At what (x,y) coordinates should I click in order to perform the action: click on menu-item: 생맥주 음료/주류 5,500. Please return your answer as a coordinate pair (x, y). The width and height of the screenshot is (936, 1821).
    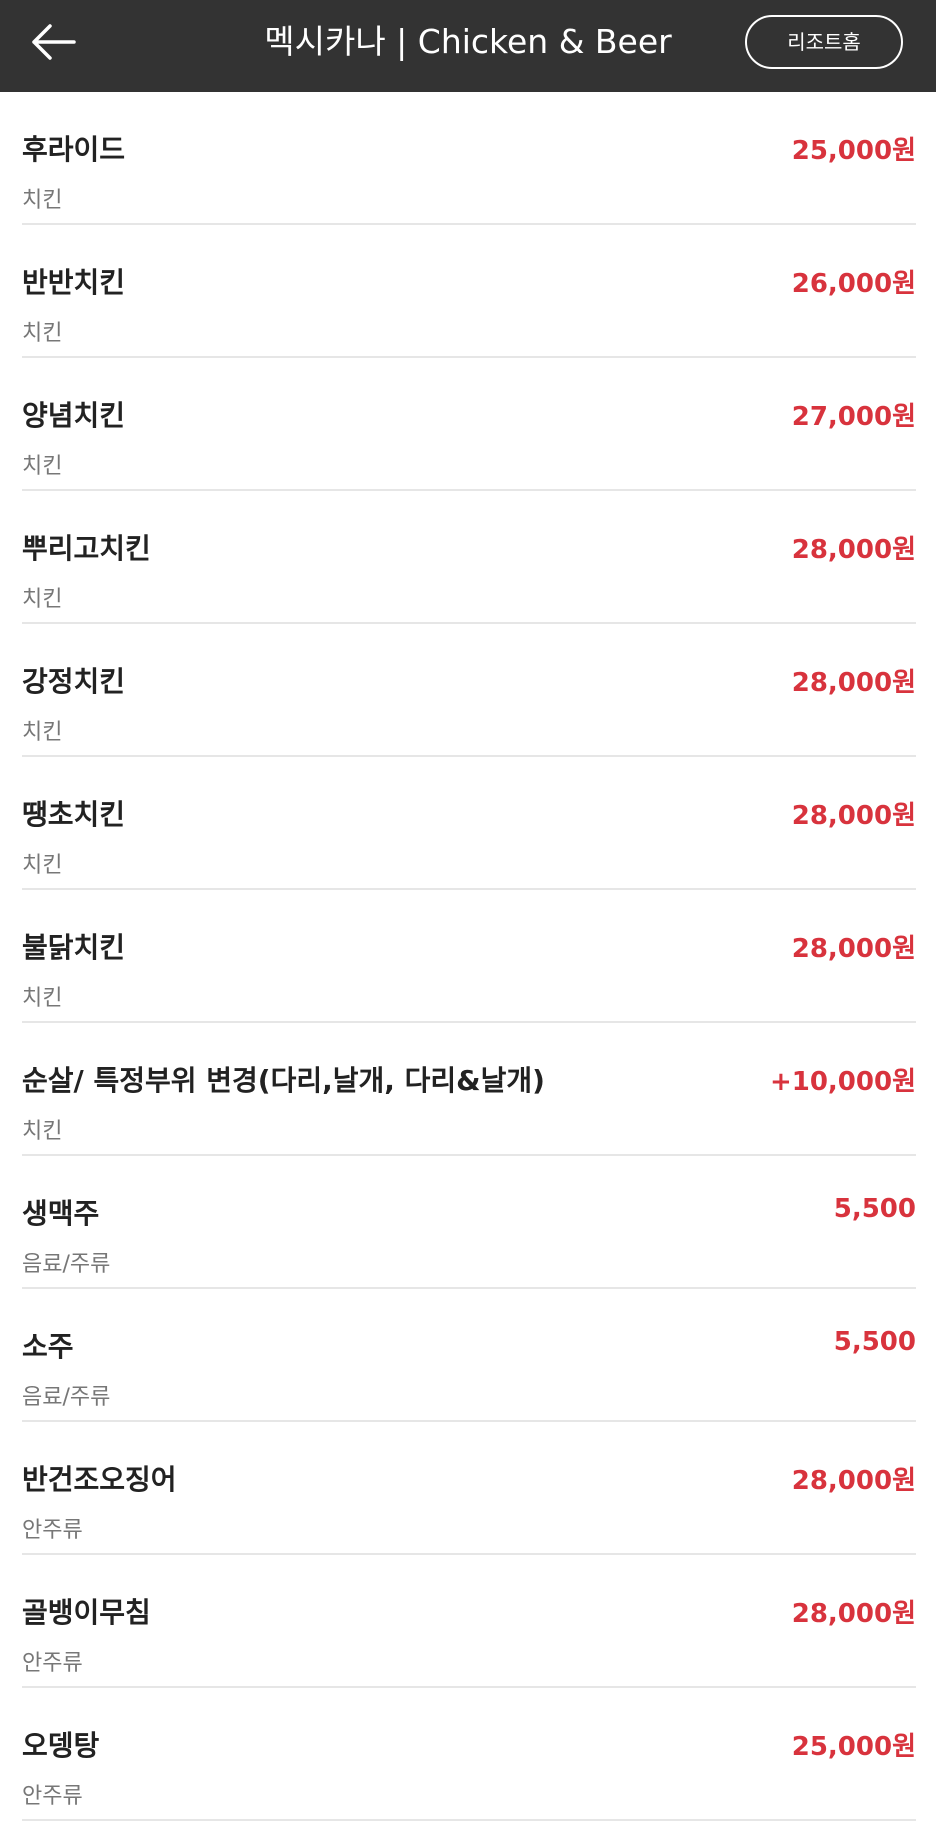
    Looking at the image, I should click on (469, 1222).